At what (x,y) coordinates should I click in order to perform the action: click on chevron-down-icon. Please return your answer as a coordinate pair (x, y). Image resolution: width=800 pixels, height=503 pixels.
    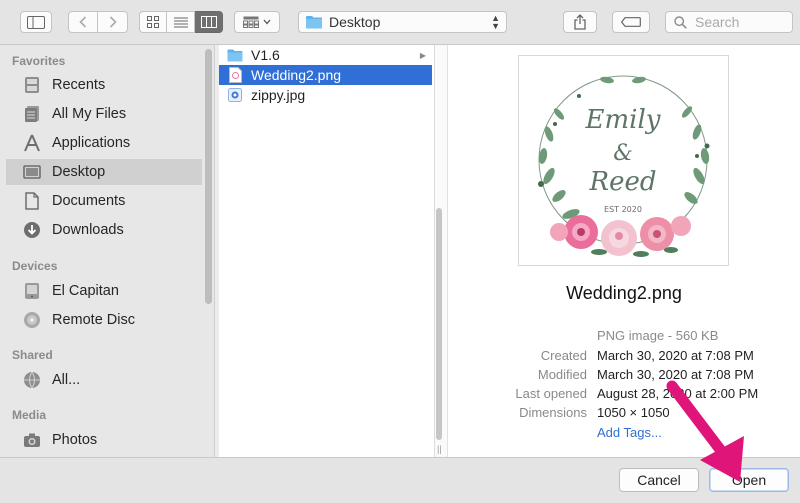
    Looking at the image, I should click on (267, 22).